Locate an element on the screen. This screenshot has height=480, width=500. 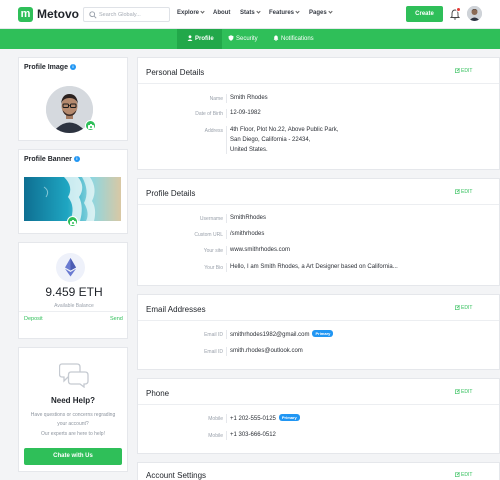
nav-pages-label: Pages is located at coordinates (318, 13).